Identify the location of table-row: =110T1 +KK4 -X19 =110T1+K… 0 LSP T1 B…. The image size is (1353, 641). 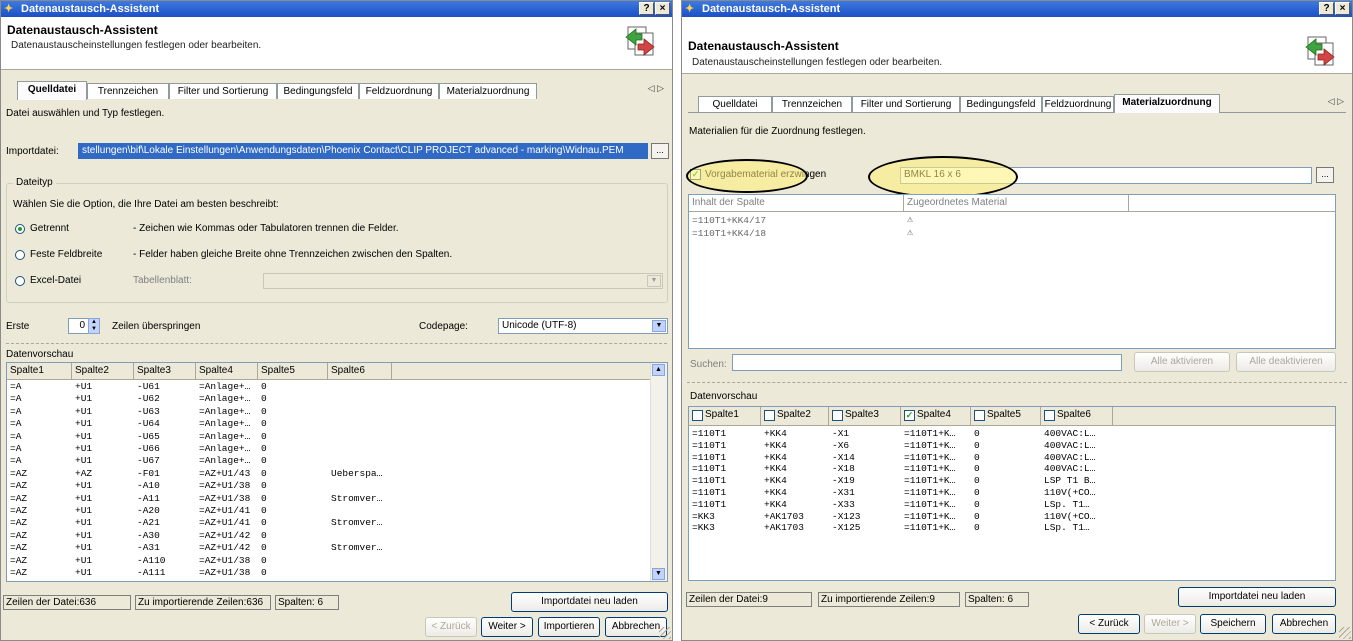
(1012, 480).